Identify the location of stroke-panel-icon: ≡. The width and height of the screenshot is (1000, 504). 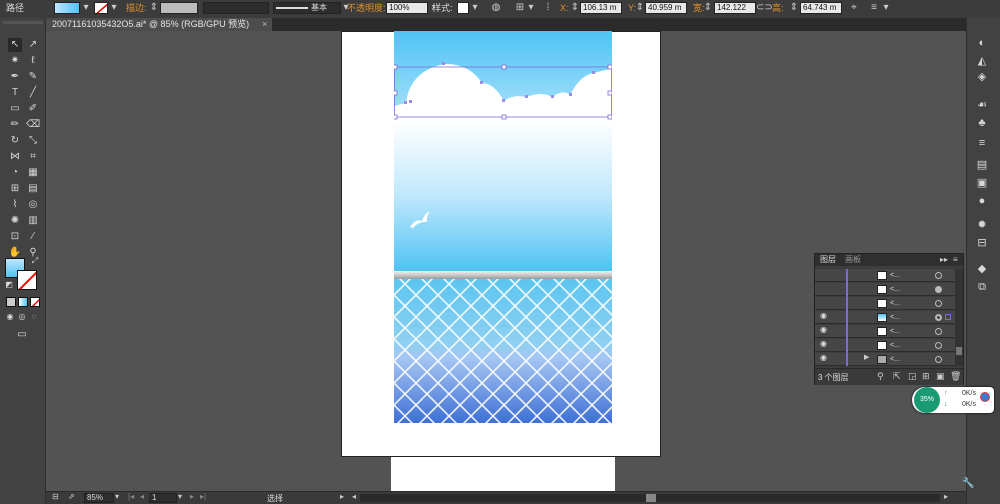
(982, 143).